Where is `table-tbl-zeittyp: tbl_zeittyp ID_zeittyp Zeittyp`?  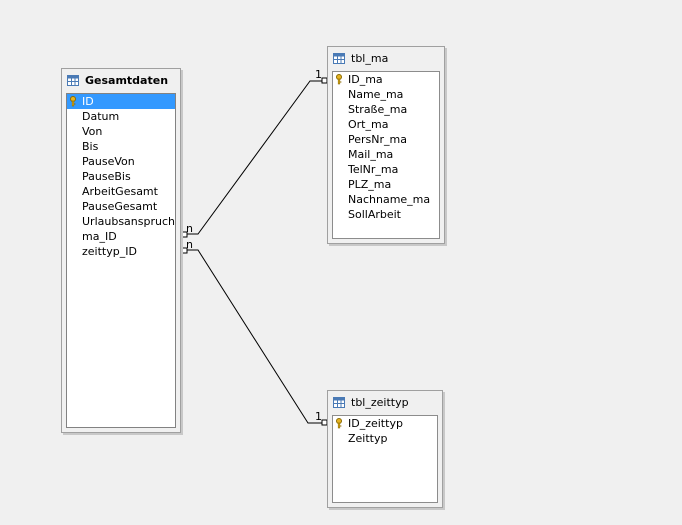 table-tbl-zeittyp: tbl_zeittyp ID_zeittyp Zeittyp is located at coordinates (385, 449).